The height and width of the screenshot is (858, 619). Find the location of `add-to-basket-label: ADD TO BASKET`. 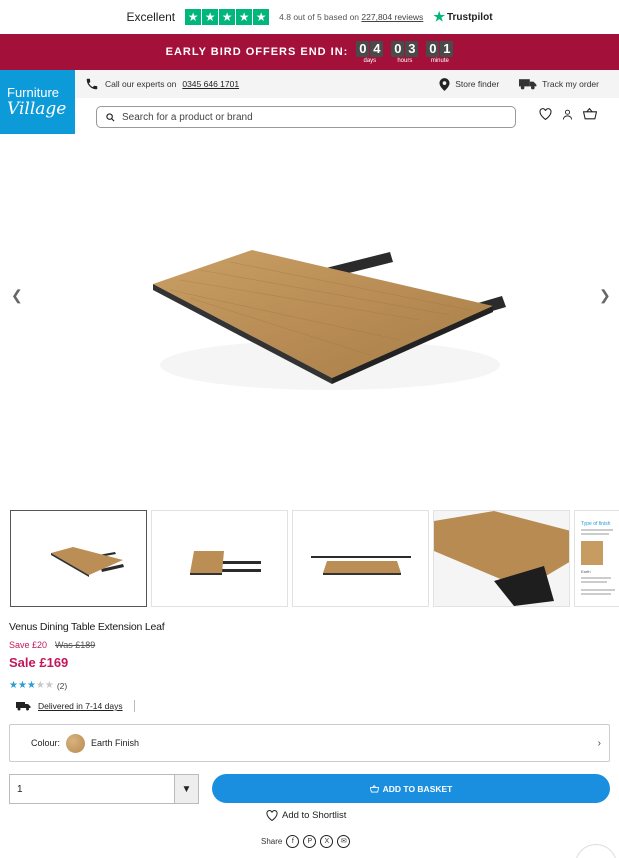

add-to-basket-label: ADD TO BASKET is located at coordinates (417, 788).